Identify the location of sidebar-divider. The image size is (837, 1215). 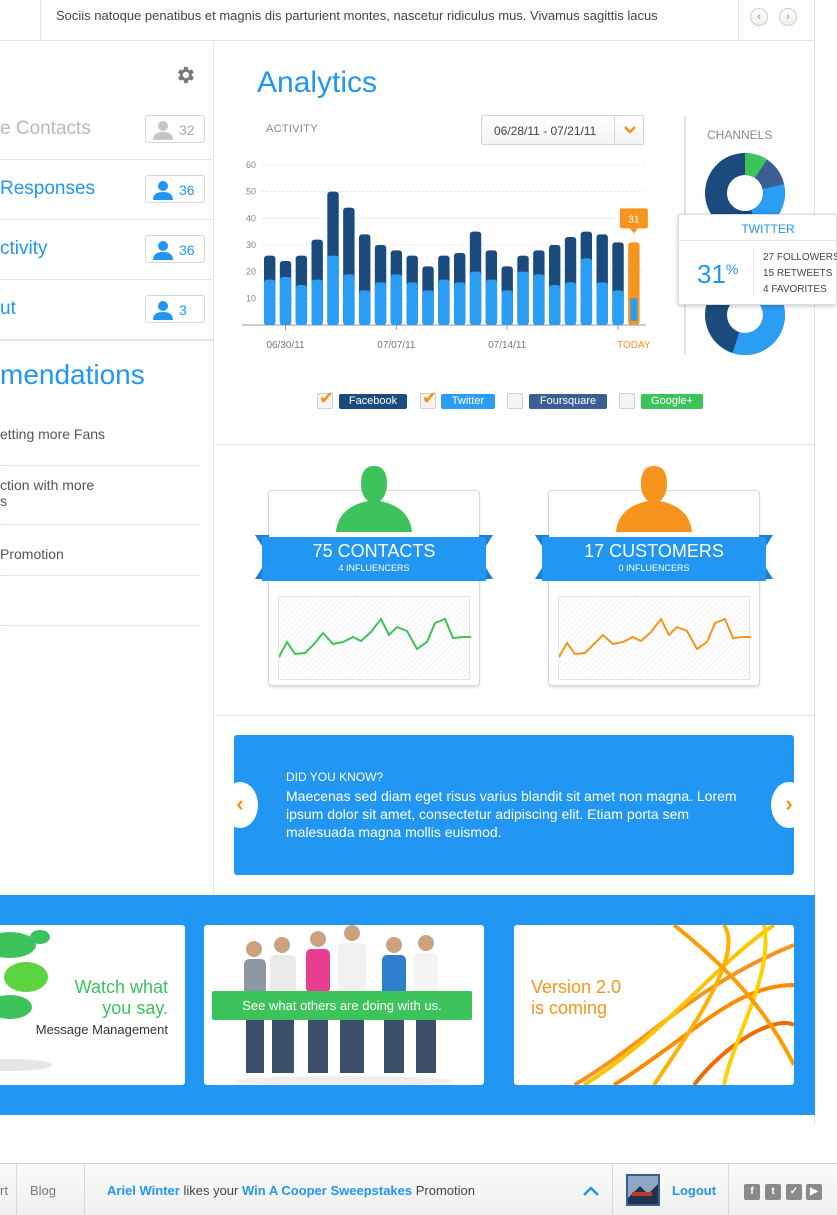
(107, 340).